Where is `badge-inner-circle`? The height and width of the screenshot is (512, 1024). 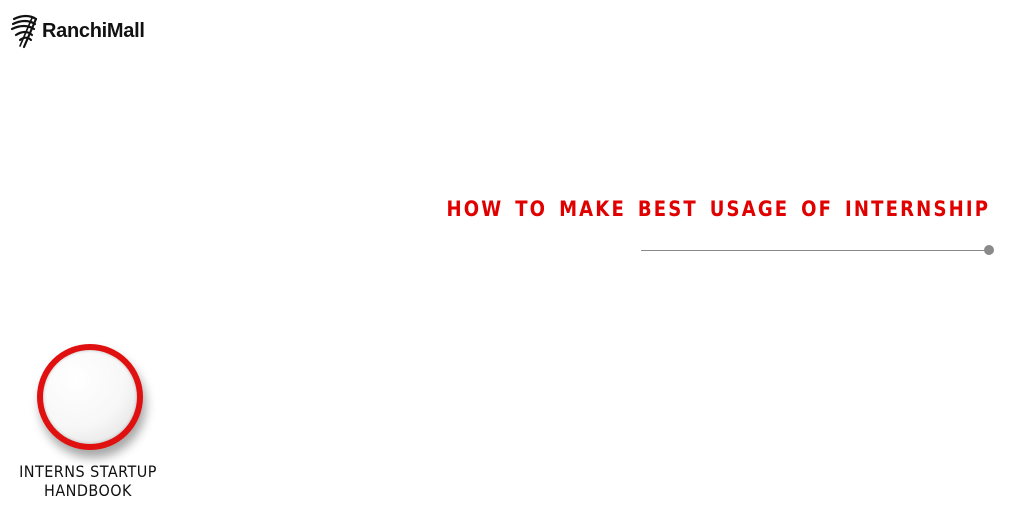
badge-inner-circle is located at coordinates (90, 397).